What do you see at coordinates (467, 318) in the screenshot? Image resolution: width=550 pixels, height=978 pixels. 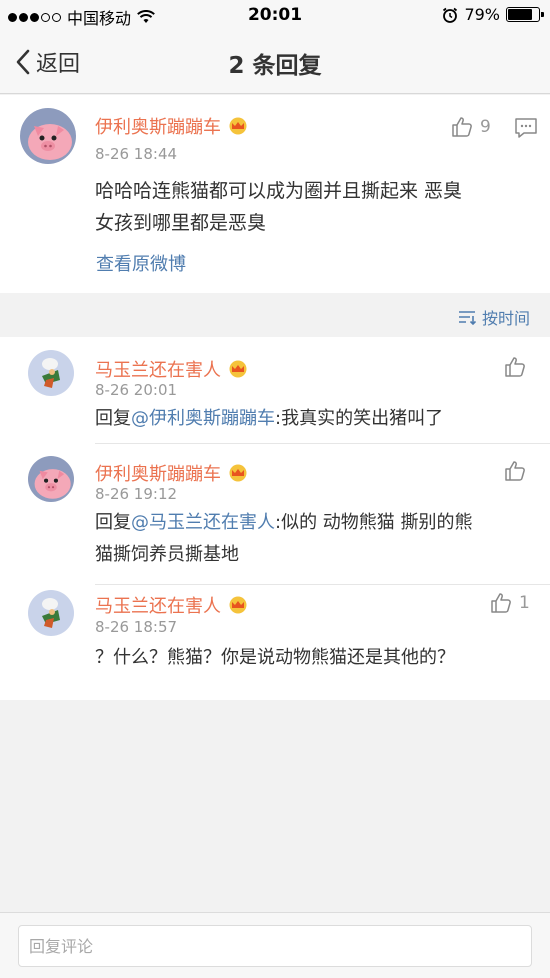 I see `sort-icon` at bounding box center [467, 318].